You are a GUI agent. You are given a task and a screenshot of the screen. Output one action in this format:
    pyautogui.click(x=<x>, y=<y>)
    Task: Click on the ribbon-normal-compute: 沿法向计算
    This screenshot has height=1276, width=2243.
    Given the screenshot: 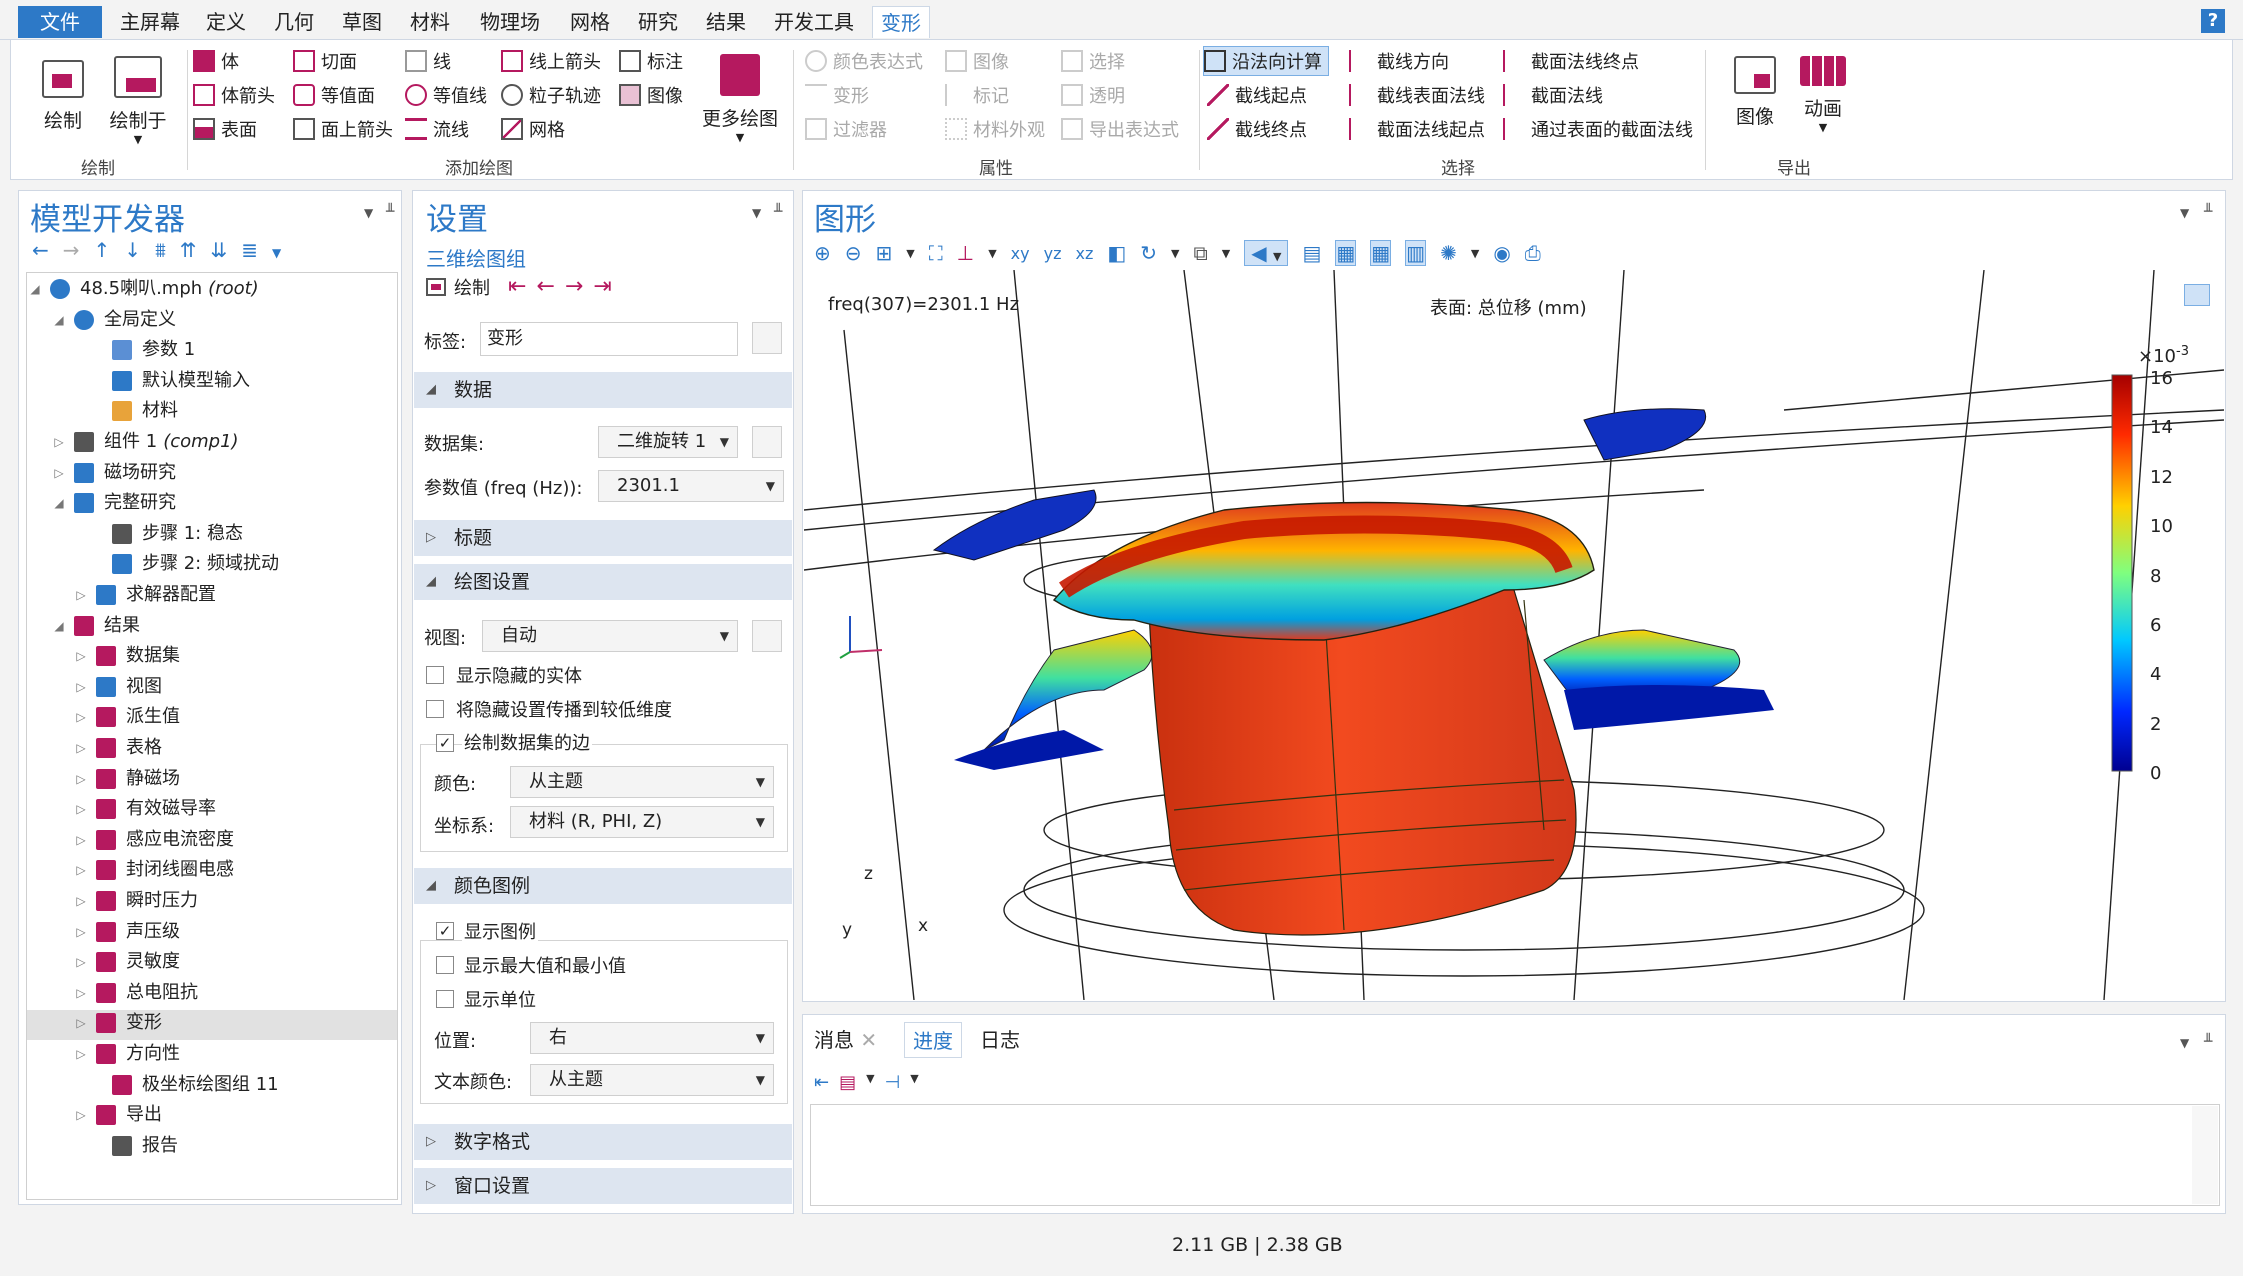 What is the action you would take?
    pyautogui.click(x=1266, y=61)
    